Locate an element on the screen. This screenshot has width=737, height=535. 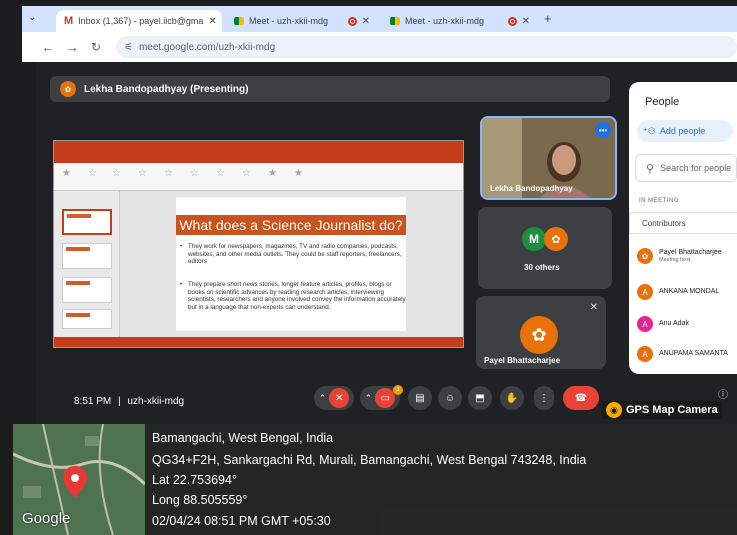
presenter-bar: ✿ Lekha Bandopadhyay (Presenting) is located at coordinates (330, 89).